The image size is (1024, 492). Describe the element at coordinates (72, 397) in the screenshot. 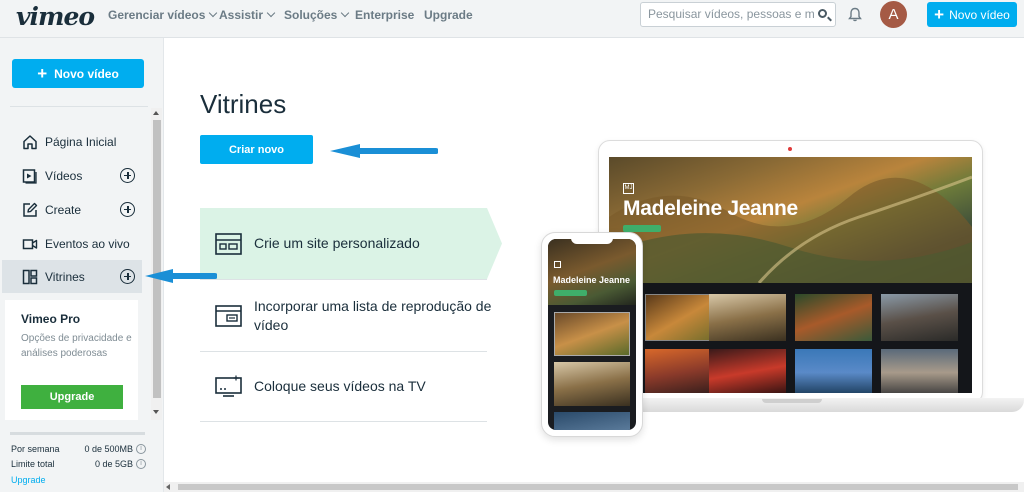

I see `upgrade-button: Upgrade` at that location.